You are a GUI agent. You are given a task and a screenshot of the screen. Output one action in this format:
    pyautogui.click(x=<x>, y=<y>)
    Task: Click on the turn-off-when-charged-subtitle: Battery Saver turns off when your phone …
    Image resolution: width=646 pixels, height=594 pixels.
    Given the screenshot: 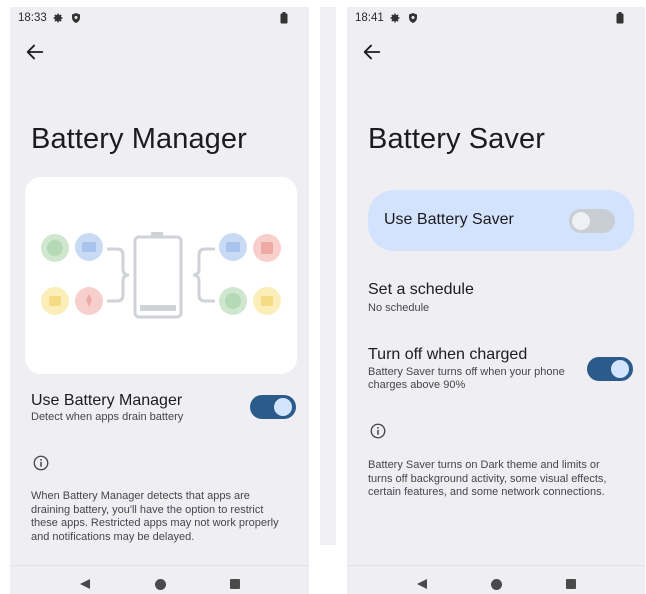 What is the action you would take?
    pyautogui.click(x=466, y=379)
    